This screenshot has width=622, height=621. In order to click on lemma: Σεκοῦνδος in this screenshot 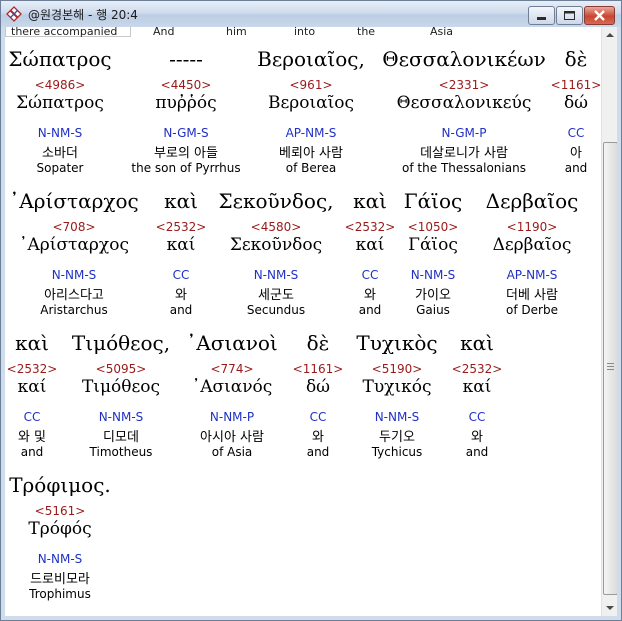, I will do `click(276, 245)`.